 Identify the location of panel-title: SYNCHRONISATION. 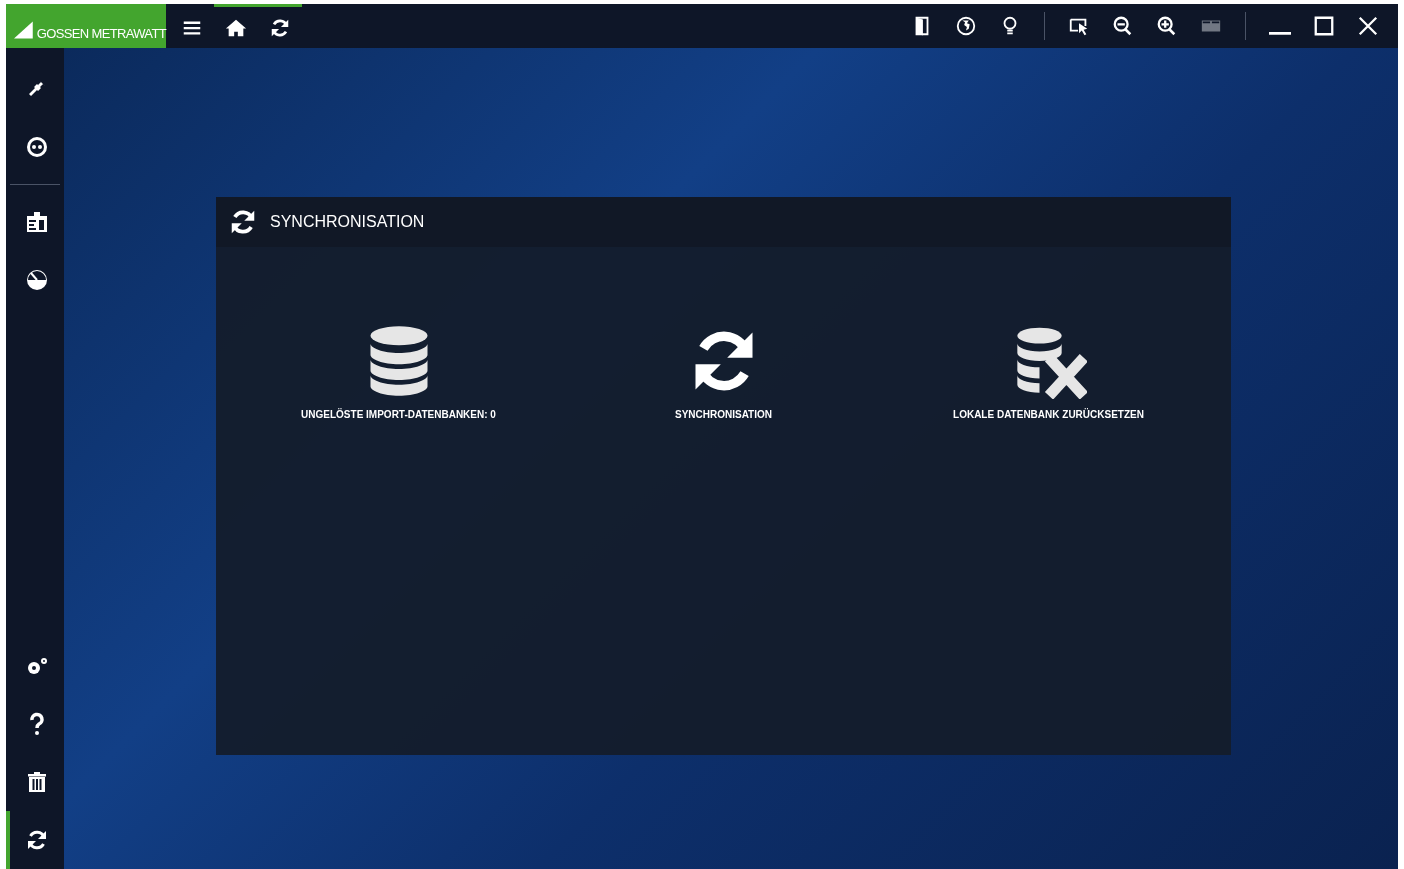
(347, 222).